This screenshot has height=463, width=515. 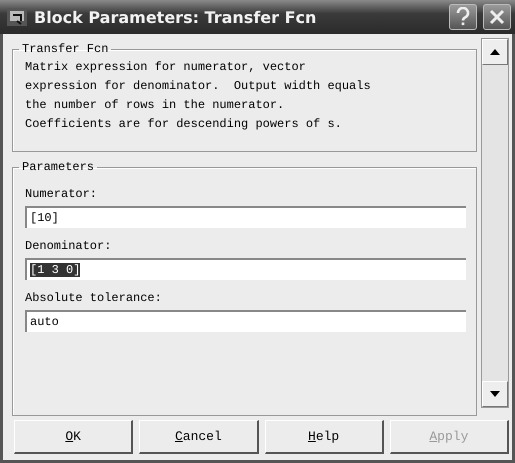 I want to click on group-title: Transfer Fcn, so click(x=65, y=49).